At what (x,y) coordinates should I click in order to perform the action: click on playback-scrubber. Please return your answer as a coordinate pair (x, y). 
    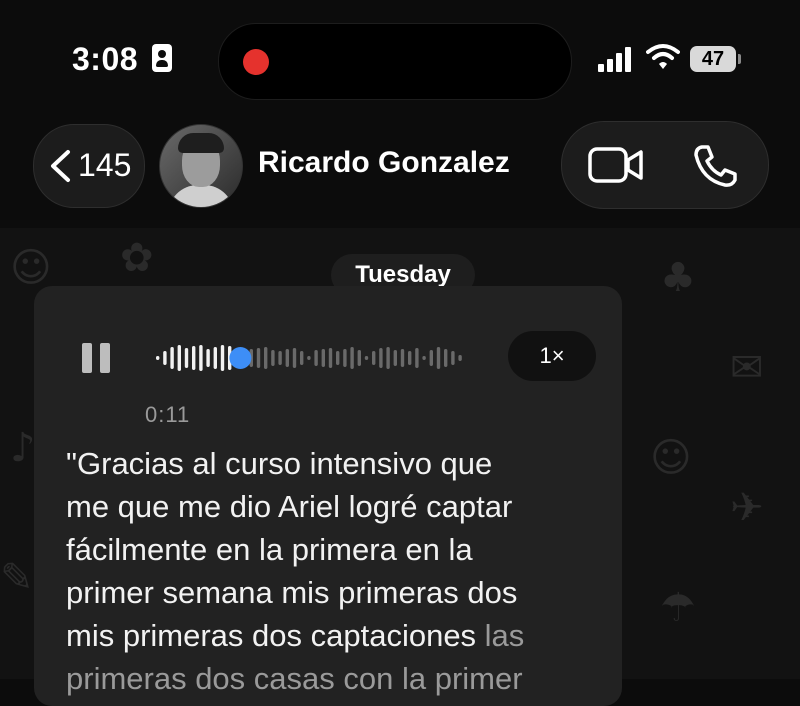
    Looking at the image, I should click on (240, 358).